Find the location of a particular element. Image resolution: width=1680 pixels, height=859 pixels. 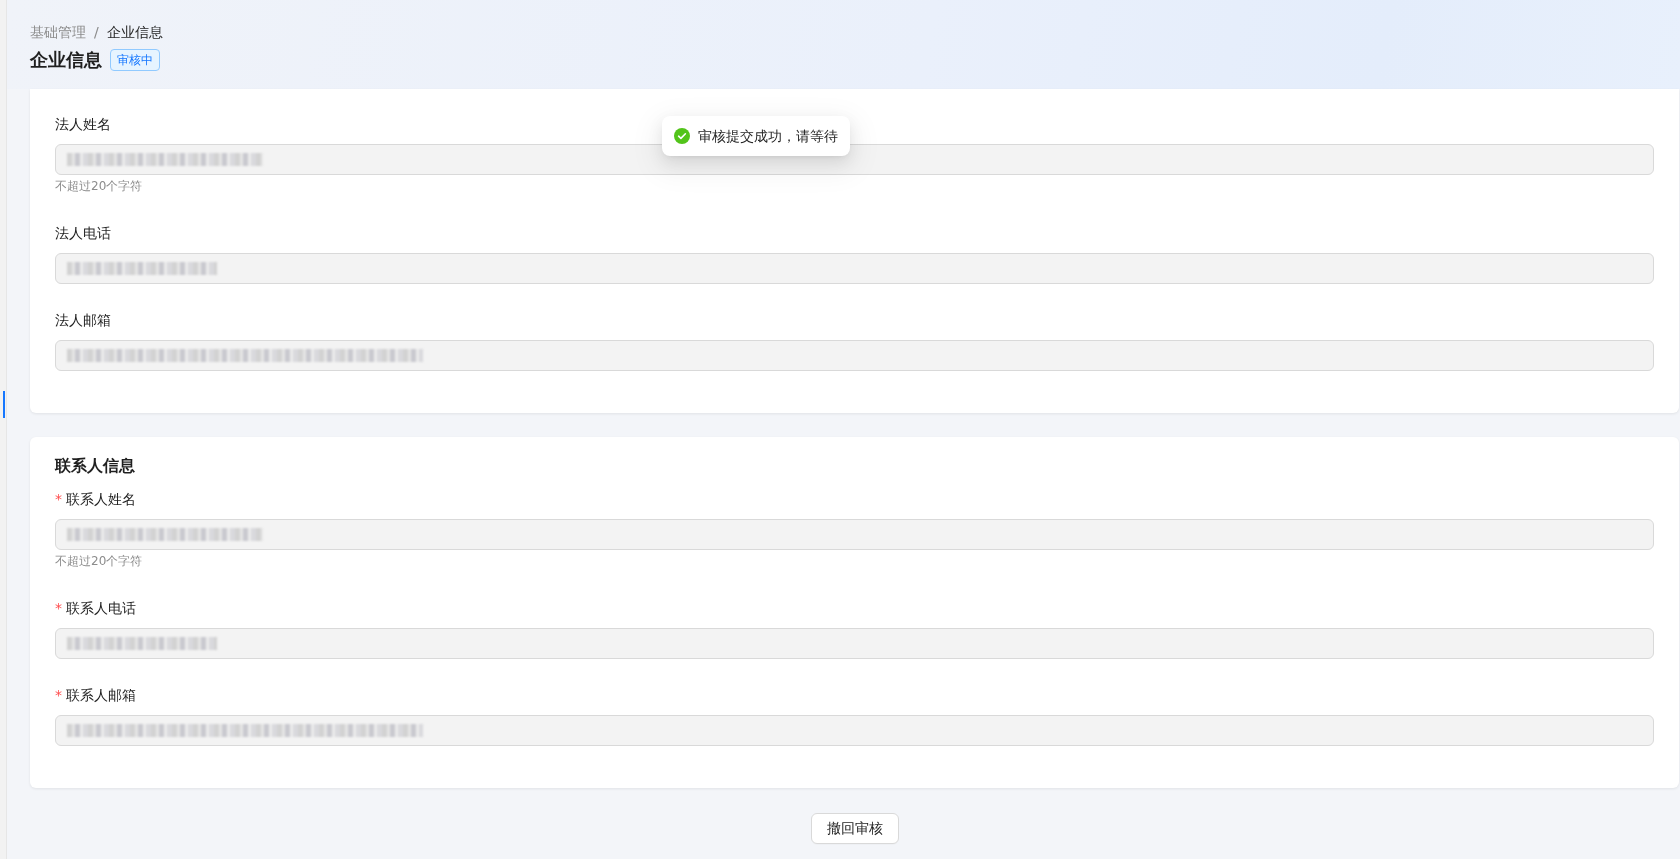

toast-text: 审核提交成功，请等待 is located at coordinates (768, 136).